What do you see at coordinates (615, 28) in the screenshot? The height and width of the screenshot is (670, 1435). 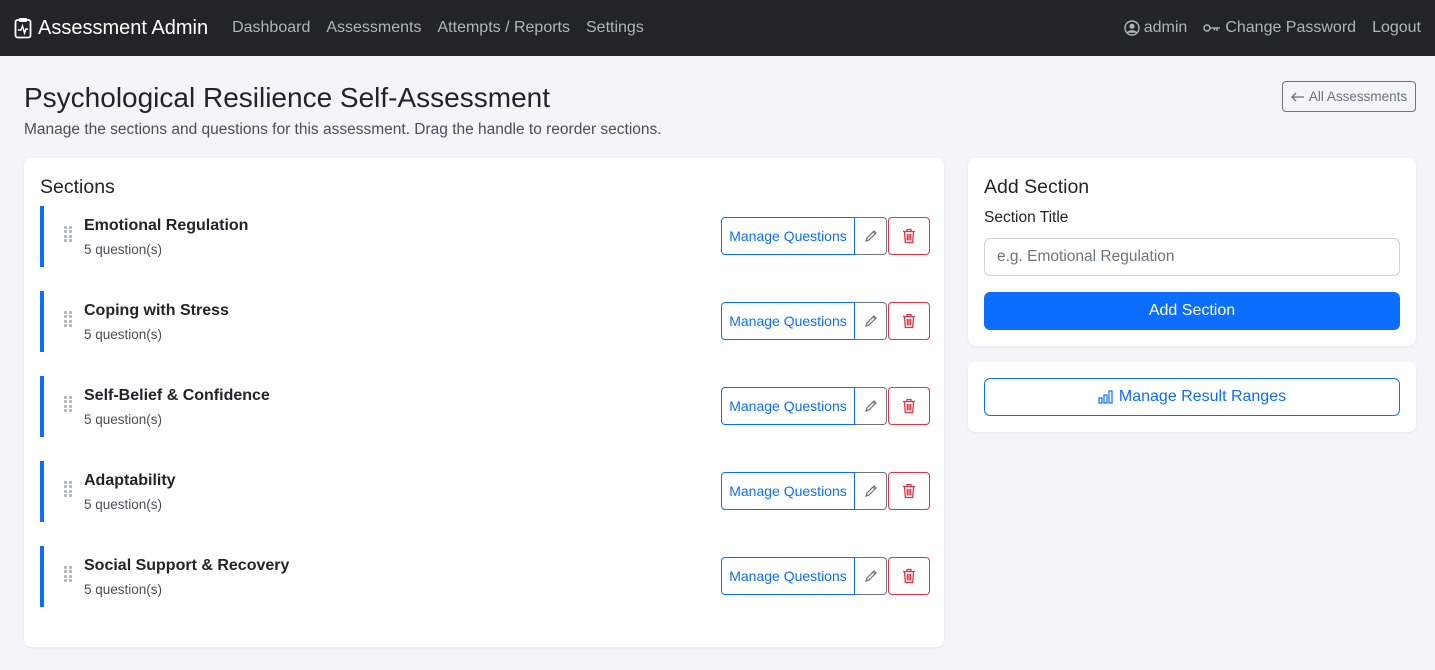 I see `nav-settings: Settings` at bounding box center [615, 28].